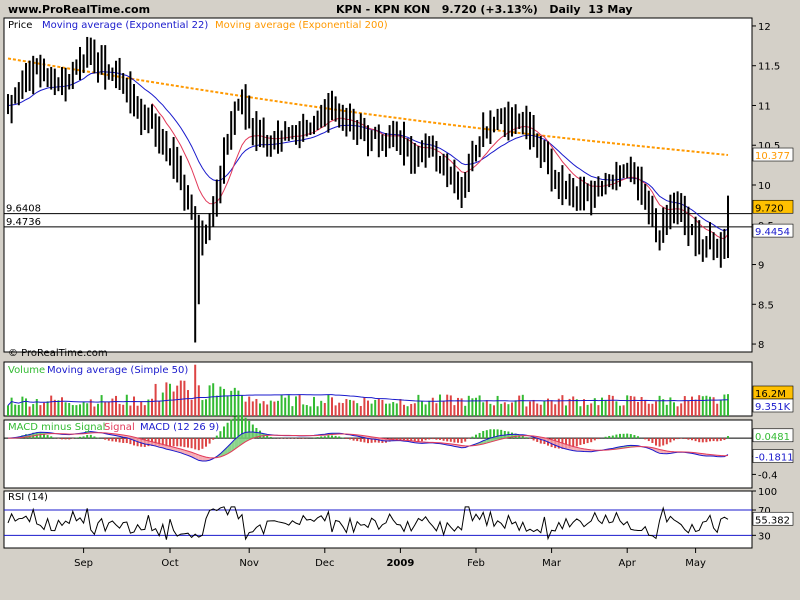 The image size is (800, 600). Describe the element at coordinates (769, 208) in the screenshot. I see `label-last-price: 9.720` at that location.